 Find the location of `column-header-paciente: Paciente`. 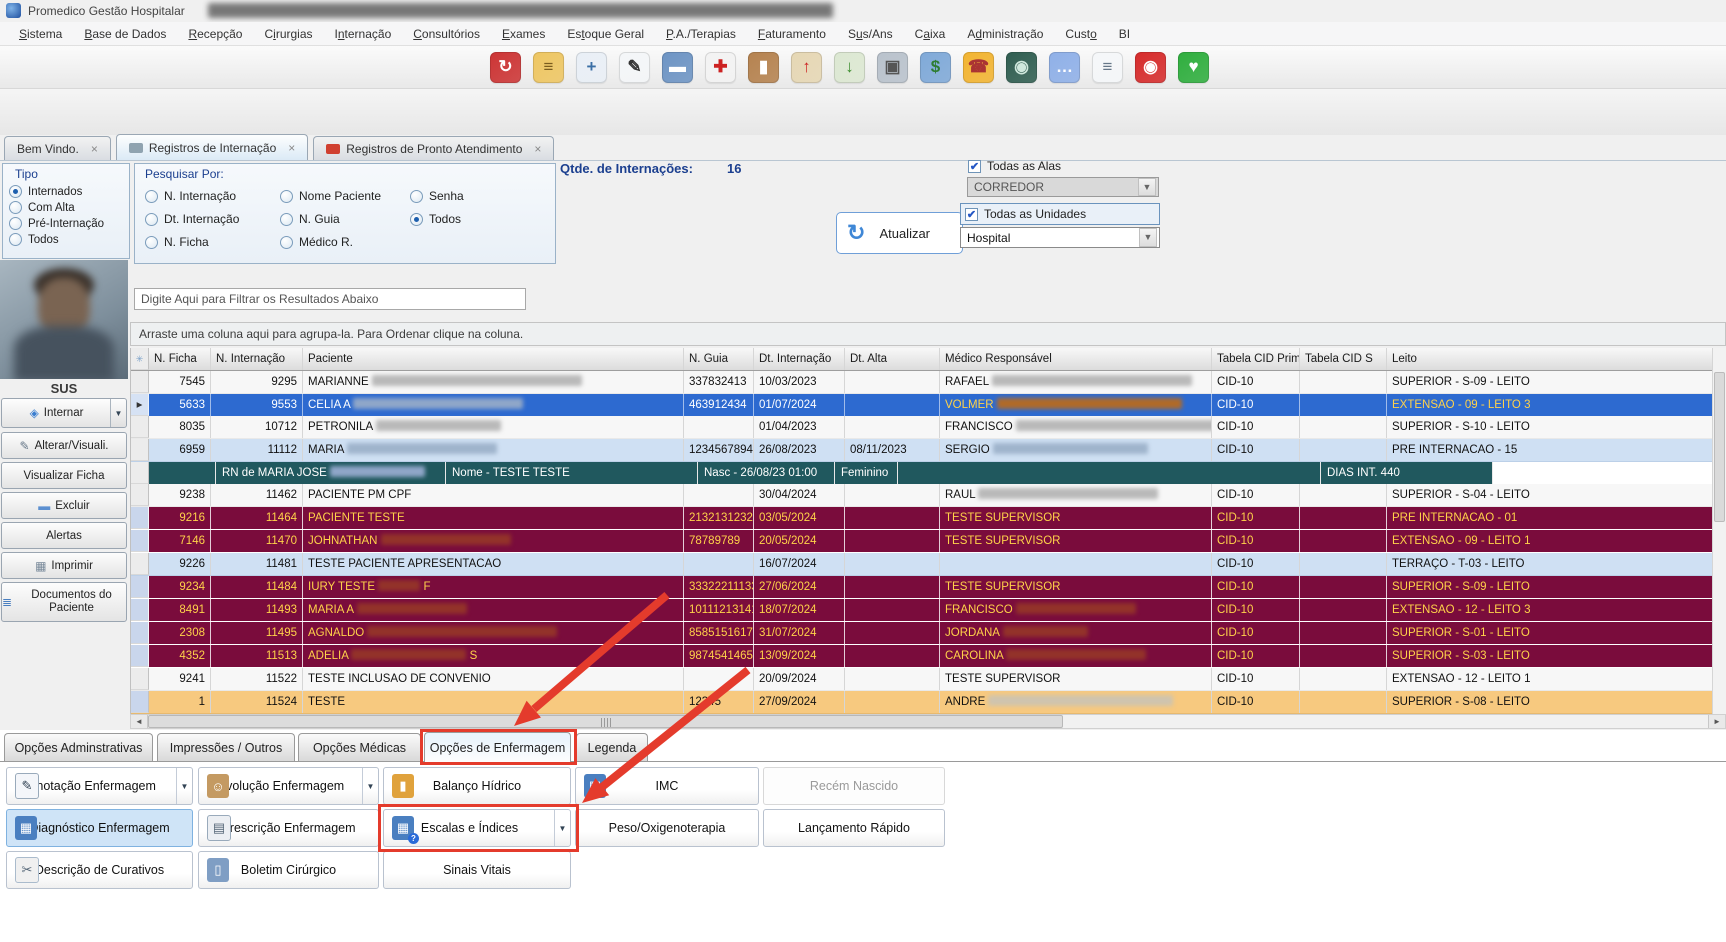

column-header-paciente: Paciente is located at coordinates (493, 359).